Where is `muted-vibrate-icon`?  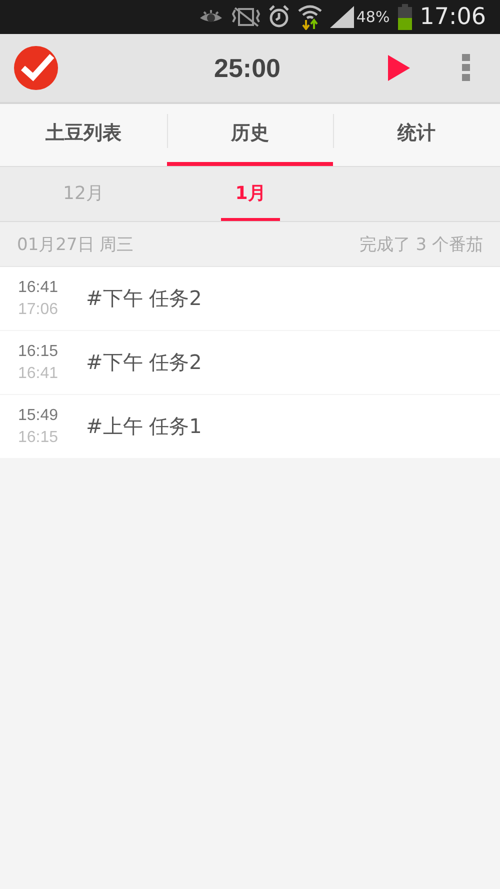 muted-vibrate-icon is located at coordinates (246, 17).